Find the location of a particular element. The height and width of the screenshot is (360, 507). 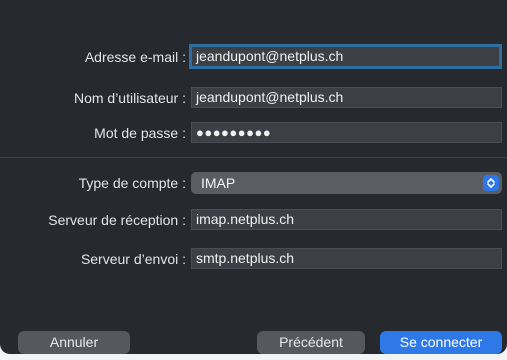

cancel-button: Annuler is located at coordinates (74, 342).